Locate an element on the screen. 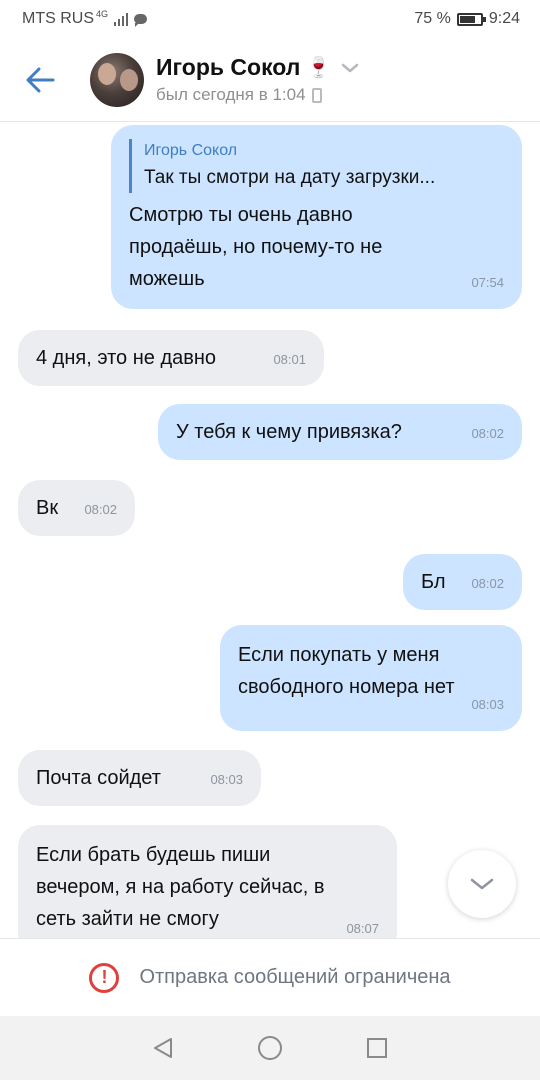 This screenshot has width=540, height=1080. exclamation-circle-icon: ! is located at coordinates (104, 977).